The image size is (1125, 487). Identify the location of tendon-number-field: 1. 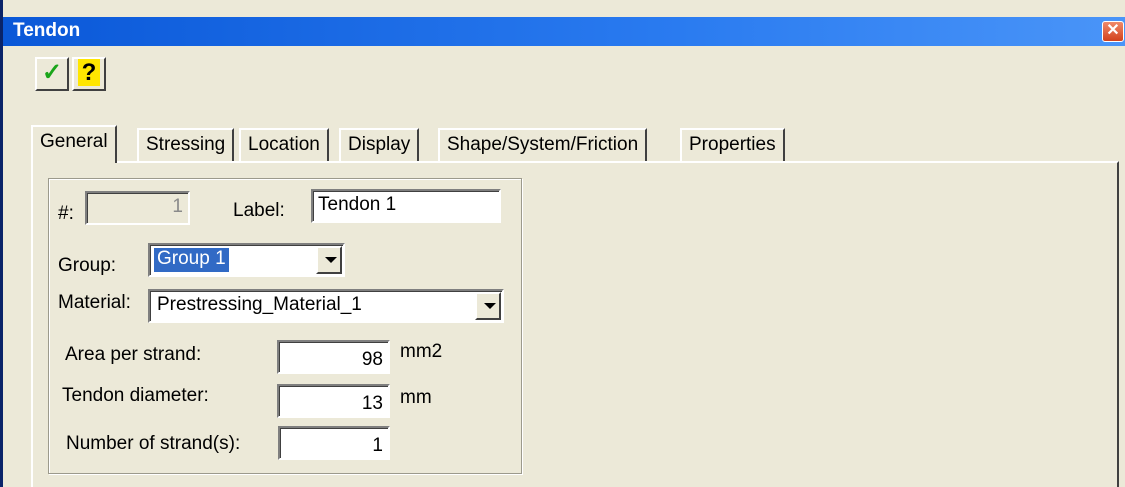
(137, 208).